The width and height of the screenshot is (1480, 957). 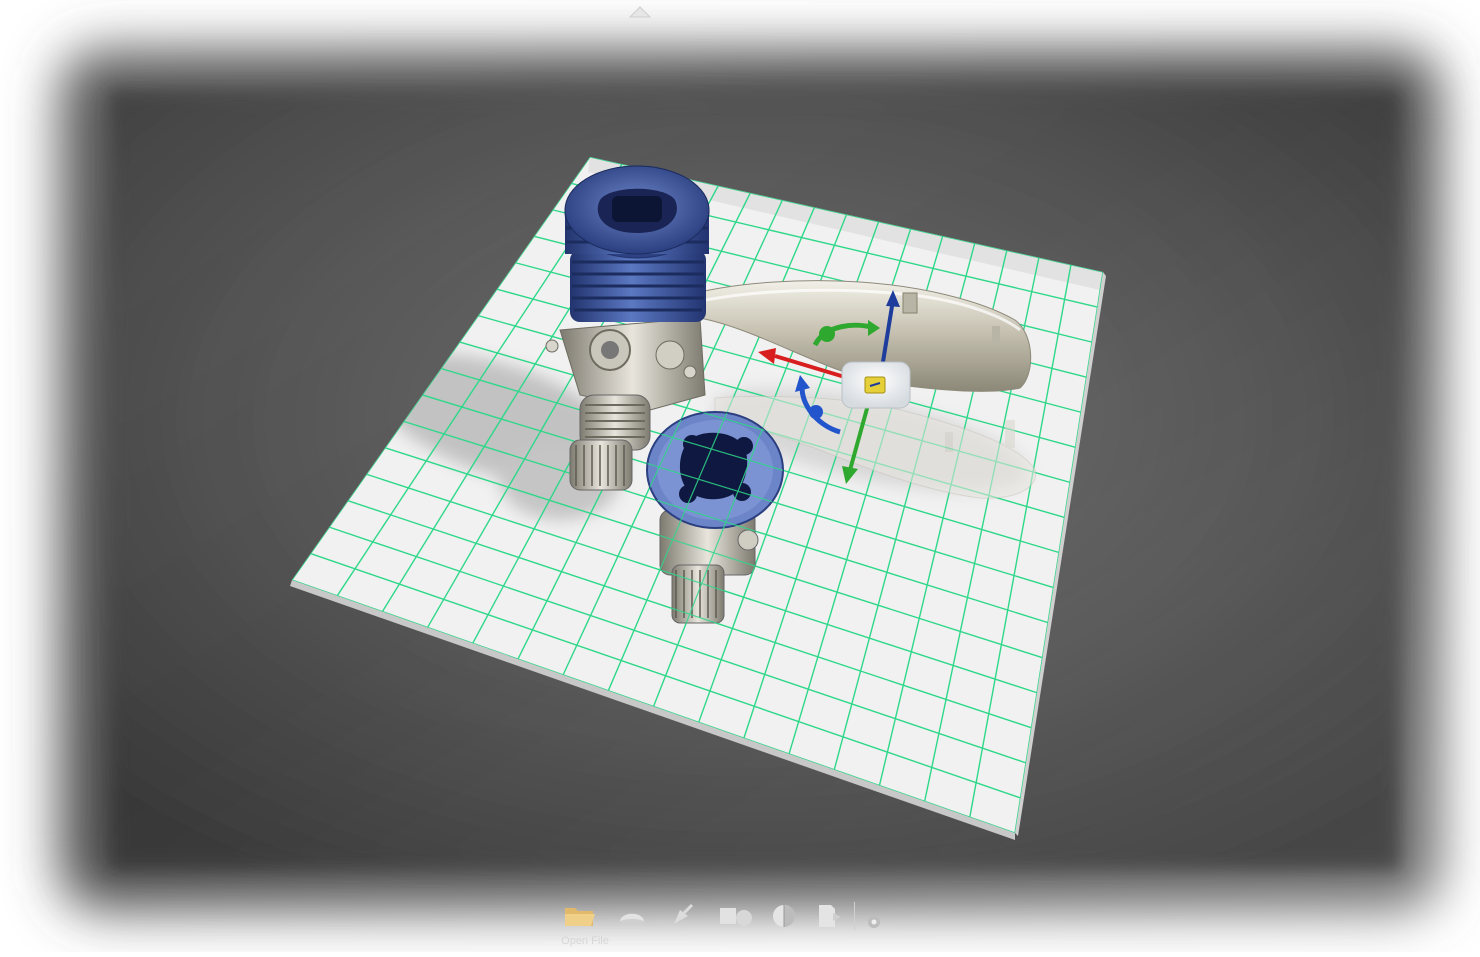 I want to click on chevron-up-icon, so click(x=640, y=12).